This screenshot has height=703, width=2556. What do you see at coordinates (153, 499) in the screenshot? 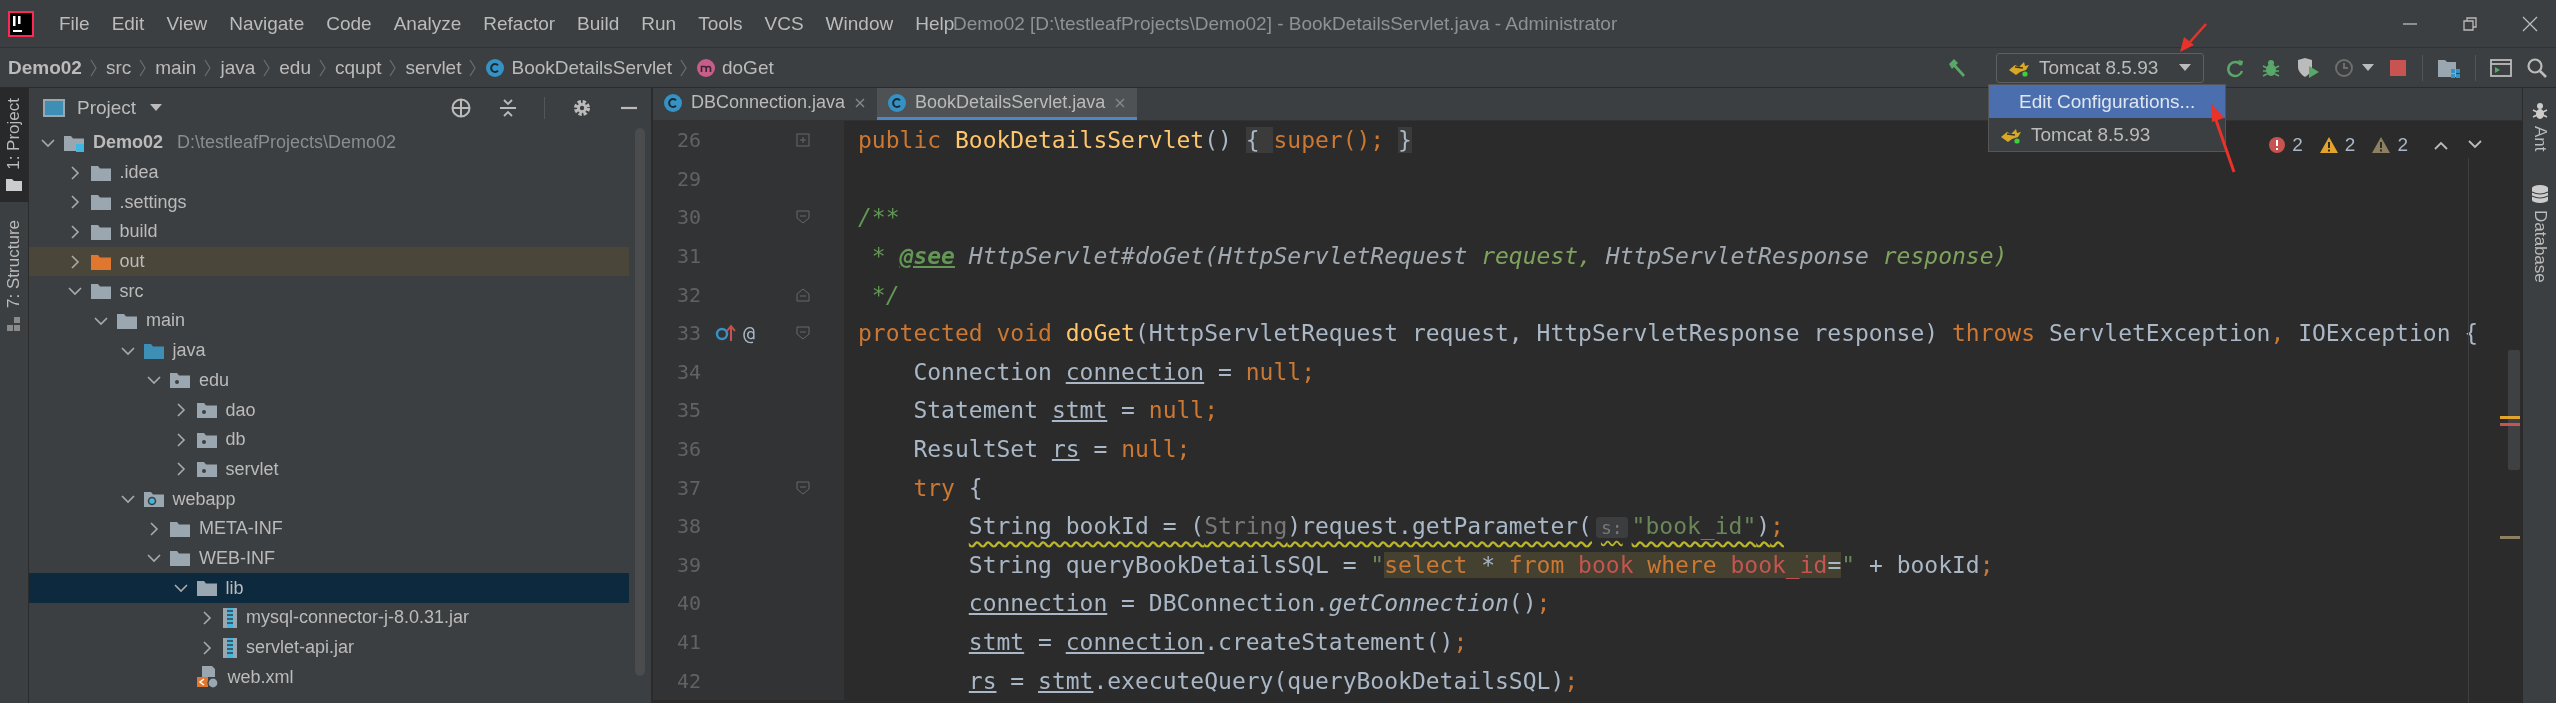
I see `web-folder-icon` at bounding box center [153, 499].